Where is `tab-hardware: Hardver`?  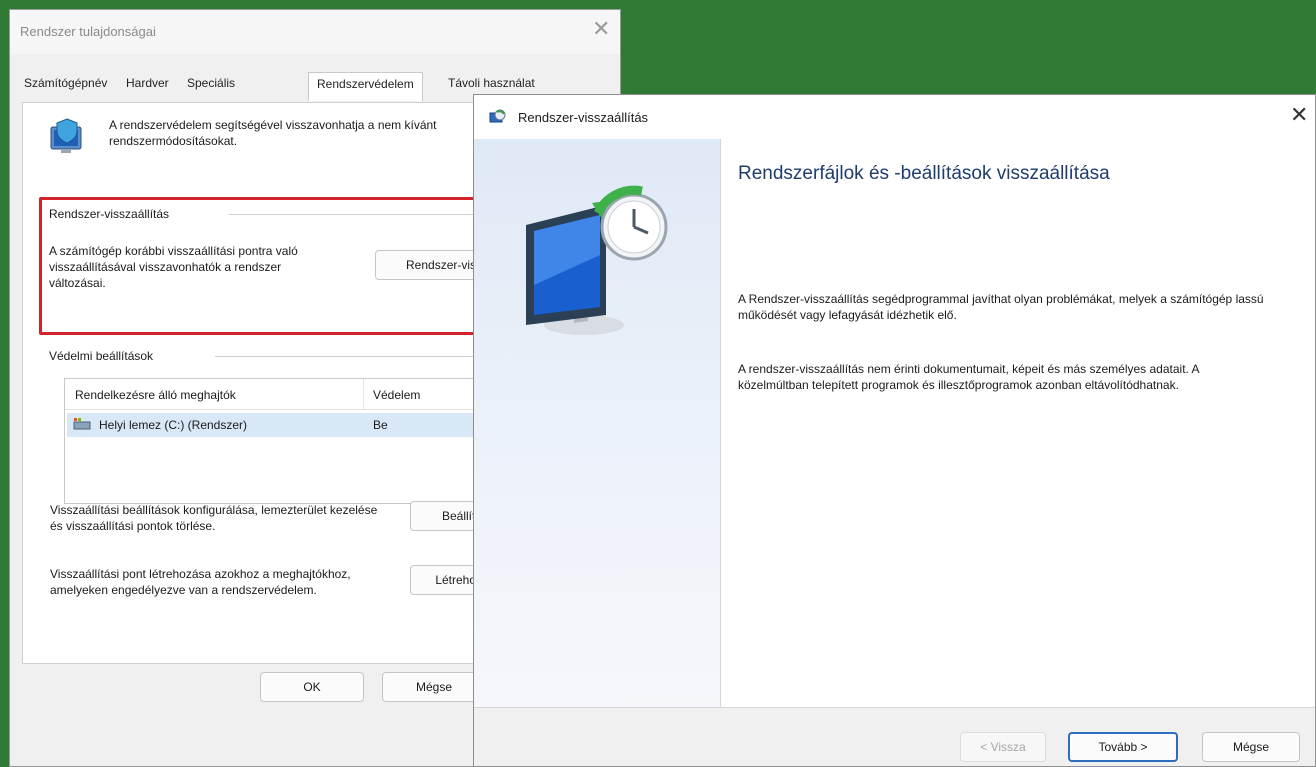
tab-hardware: Hardver is located at coordinates (147, 83).